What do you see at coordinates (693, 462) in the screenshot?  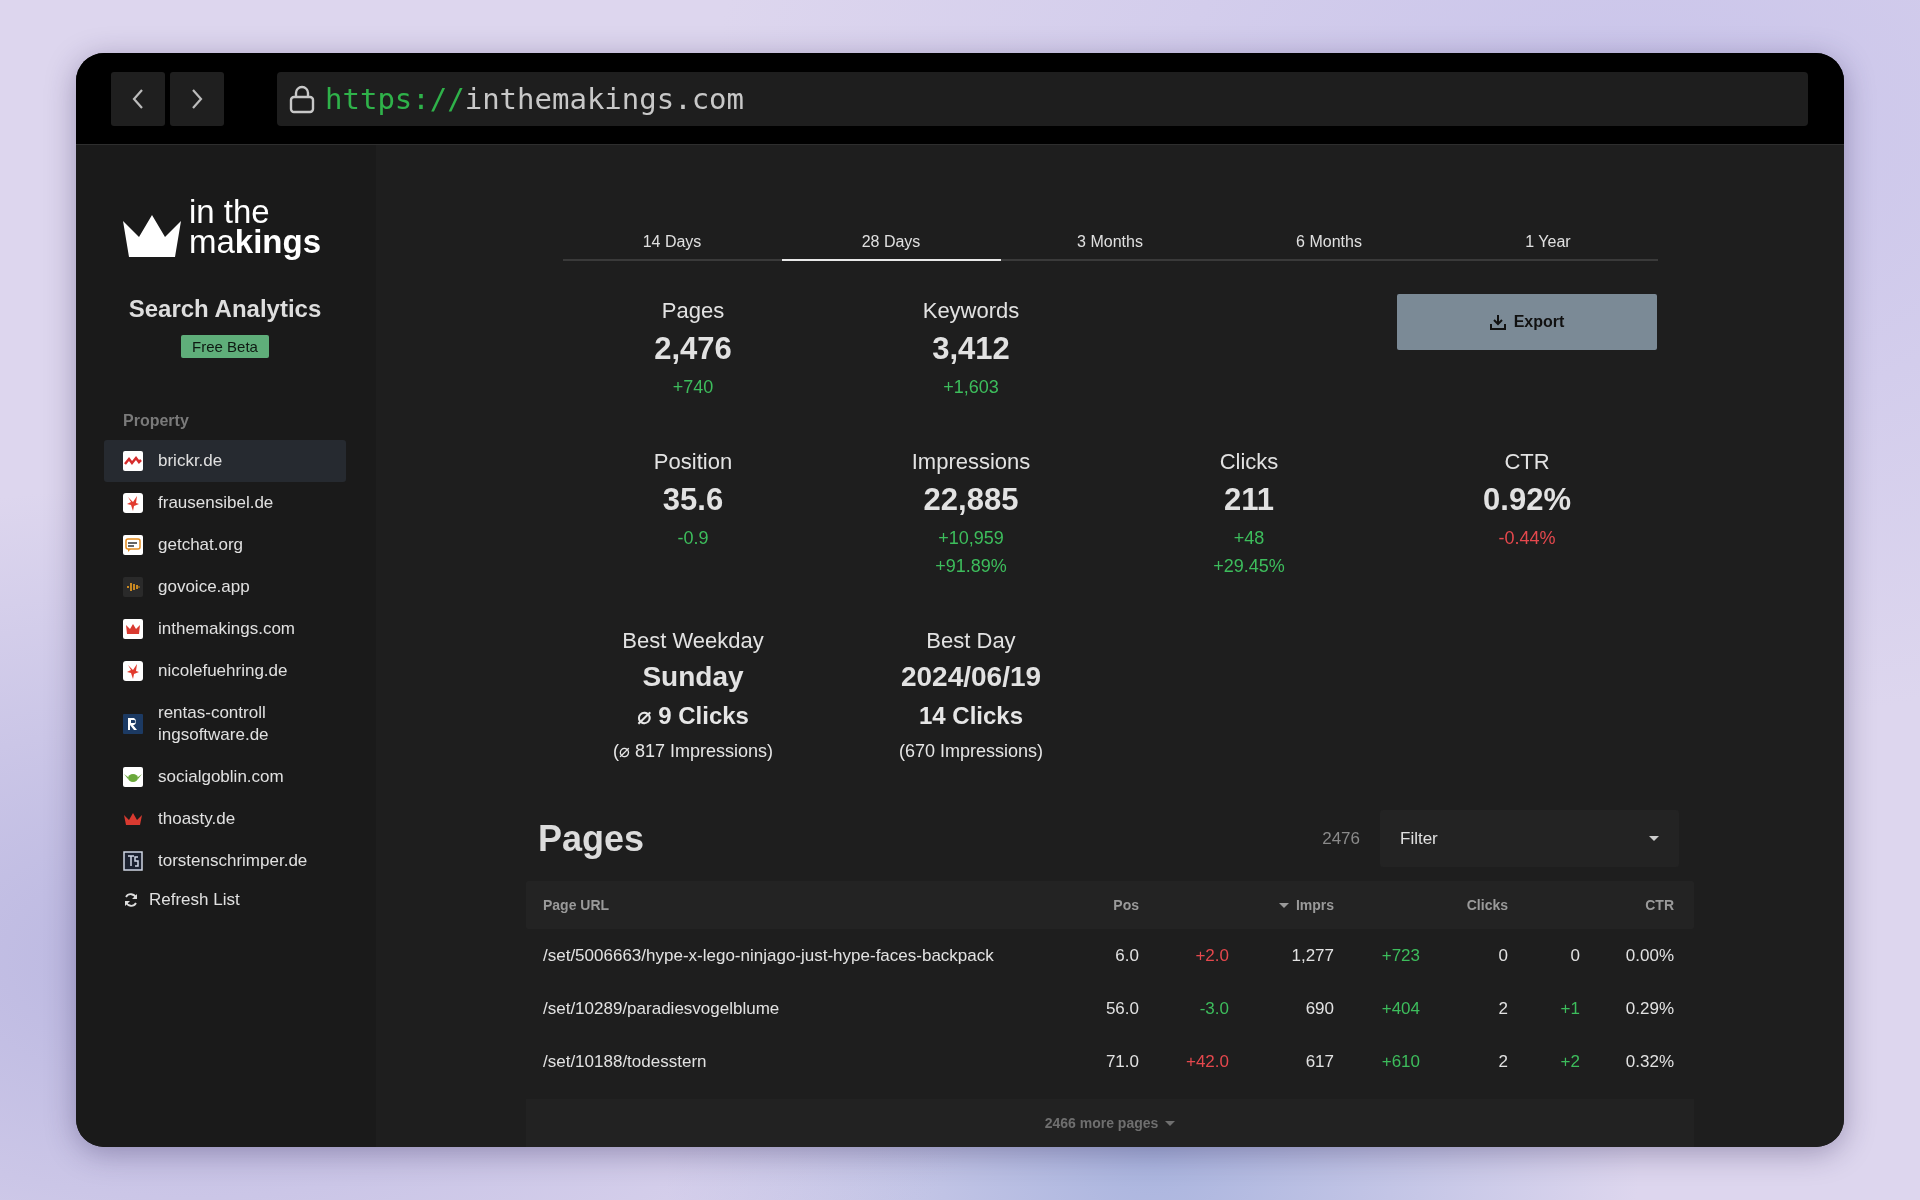 I see `stat-label: Position` at bounding box center [693, 462].